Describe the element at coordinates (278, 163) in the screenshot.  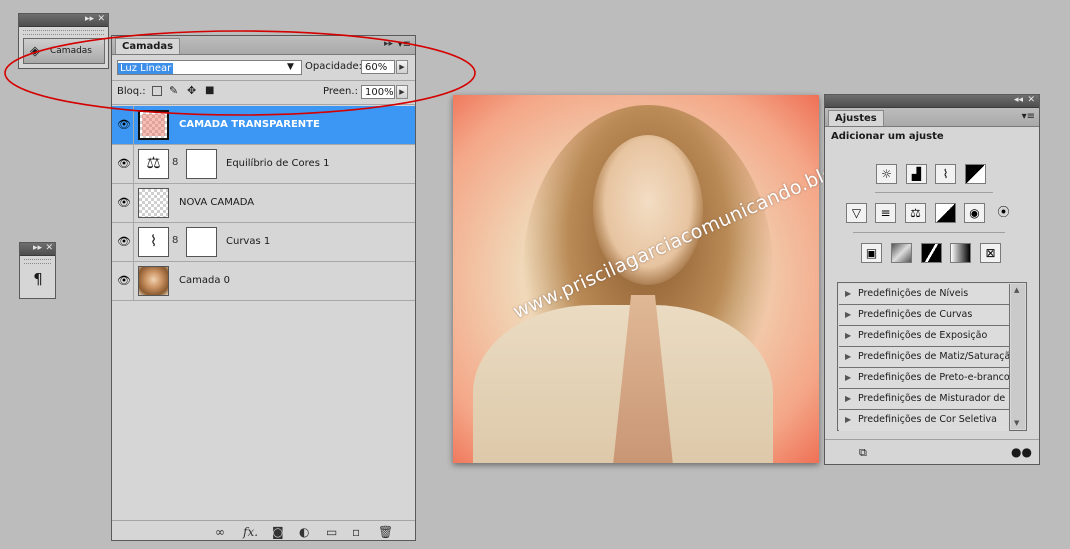
I see `layer-name: Equilíbrio de Cores 1` at that location.